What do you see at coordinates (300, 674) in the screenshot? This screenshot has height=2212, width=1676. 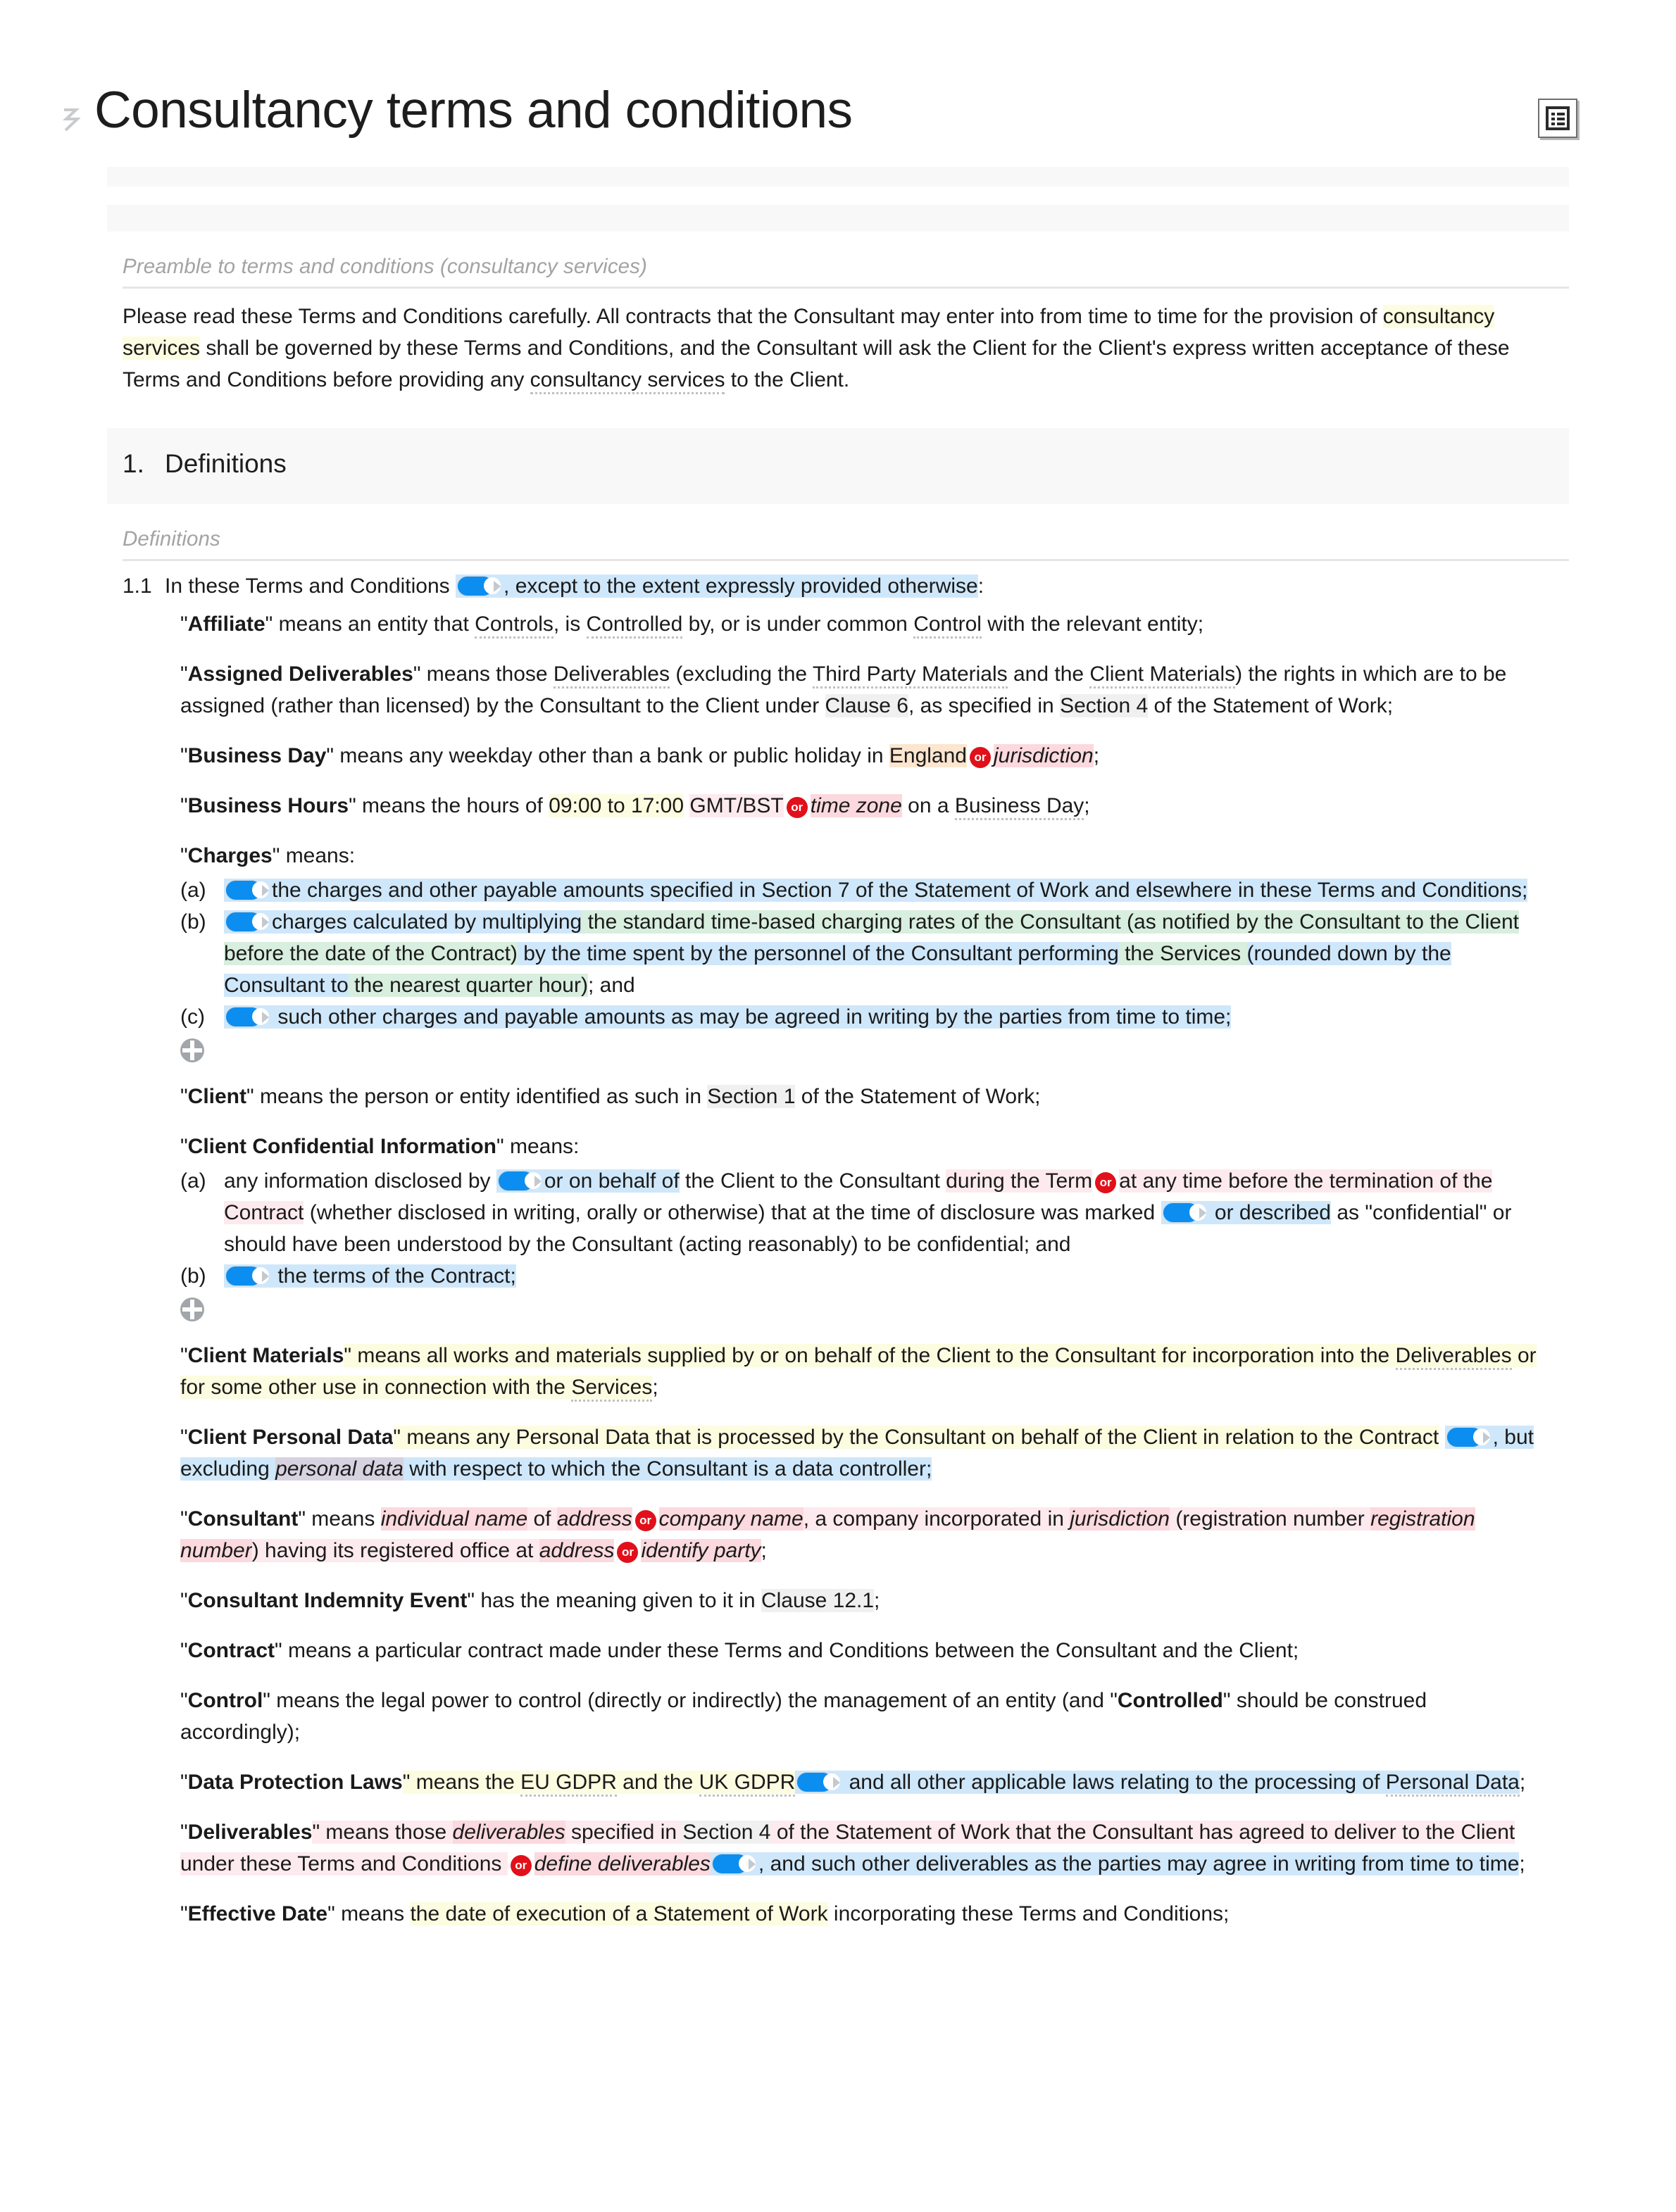 I see `defined-term: Assigned Deliverables` at bounding box center [300, 674].